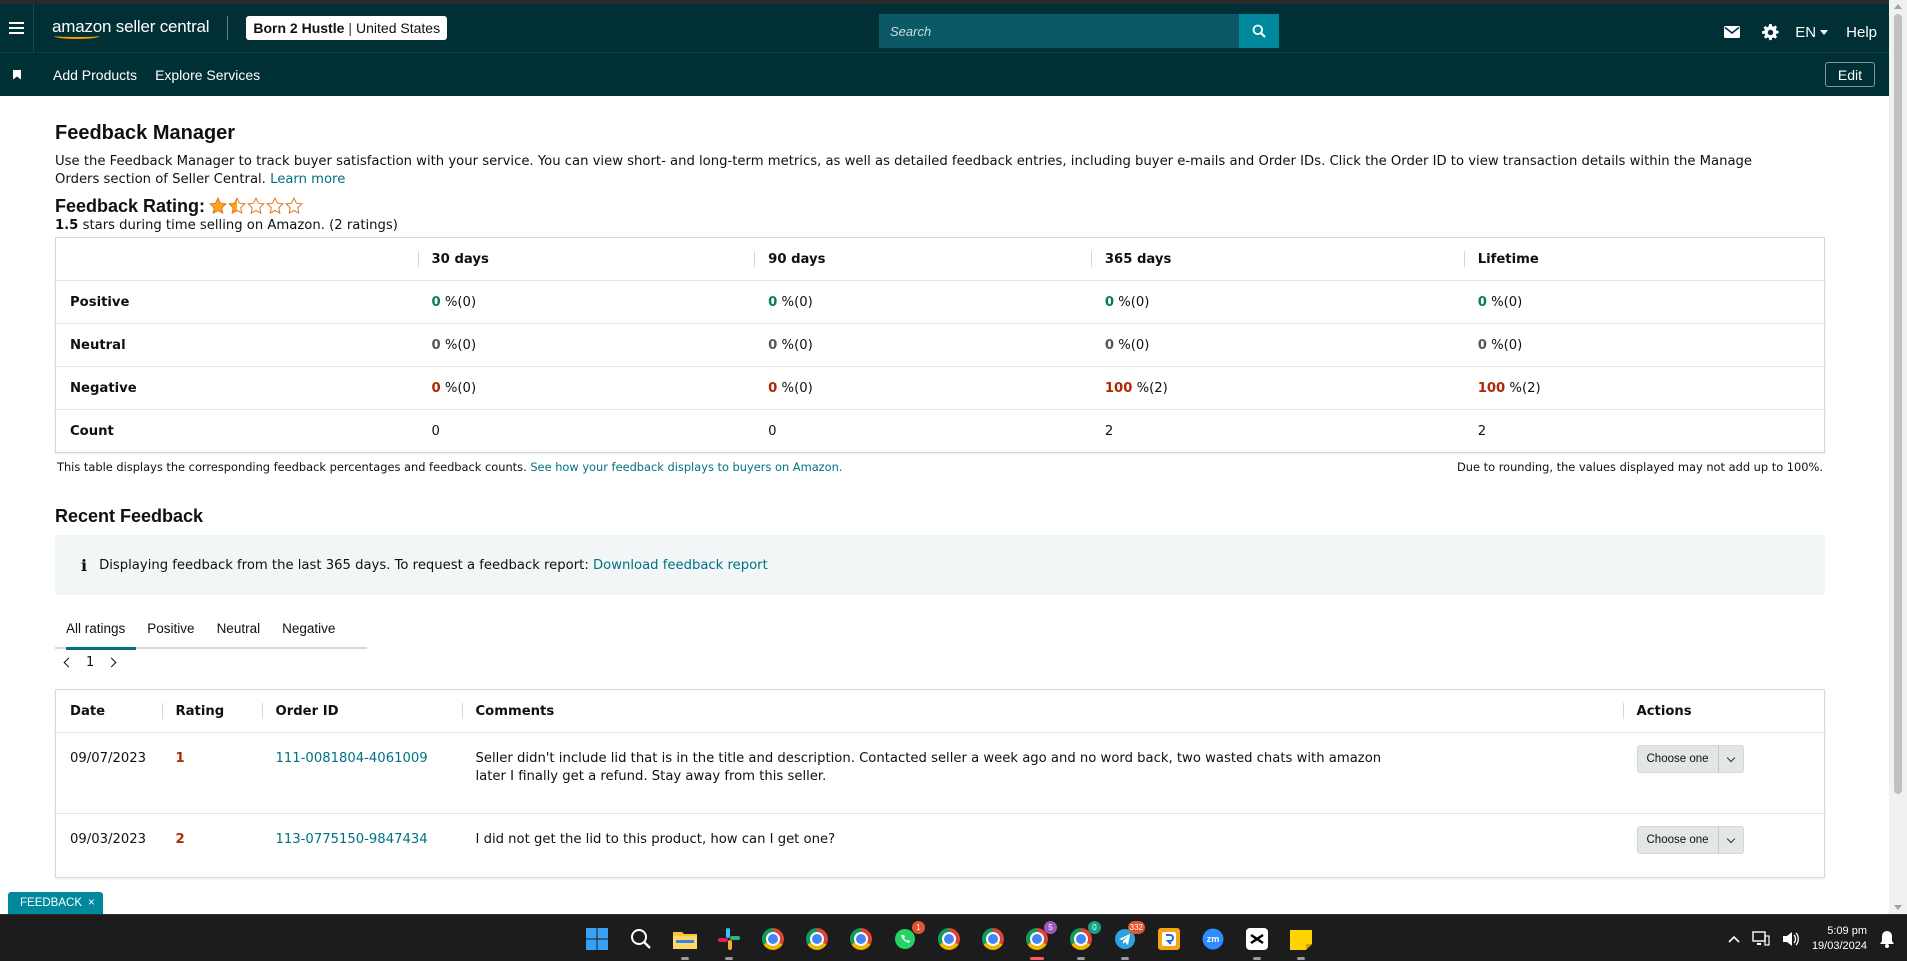 The height and width of the screenshot is (961, 1907). I want to click on bookmark-icon, so click(17, 74).